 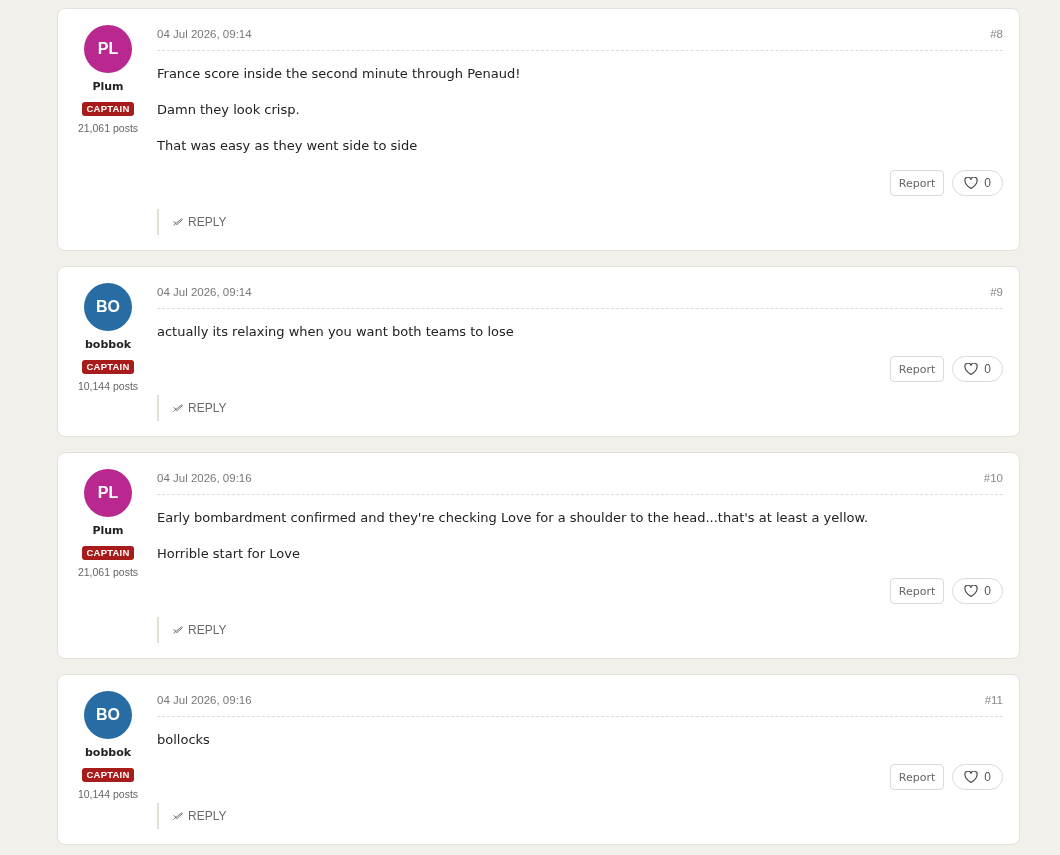 What do you see at coordinates (288, 146) in the screenshot?
I see `post-text: That was easy as they went side to side` at bounding box center [288, 146].